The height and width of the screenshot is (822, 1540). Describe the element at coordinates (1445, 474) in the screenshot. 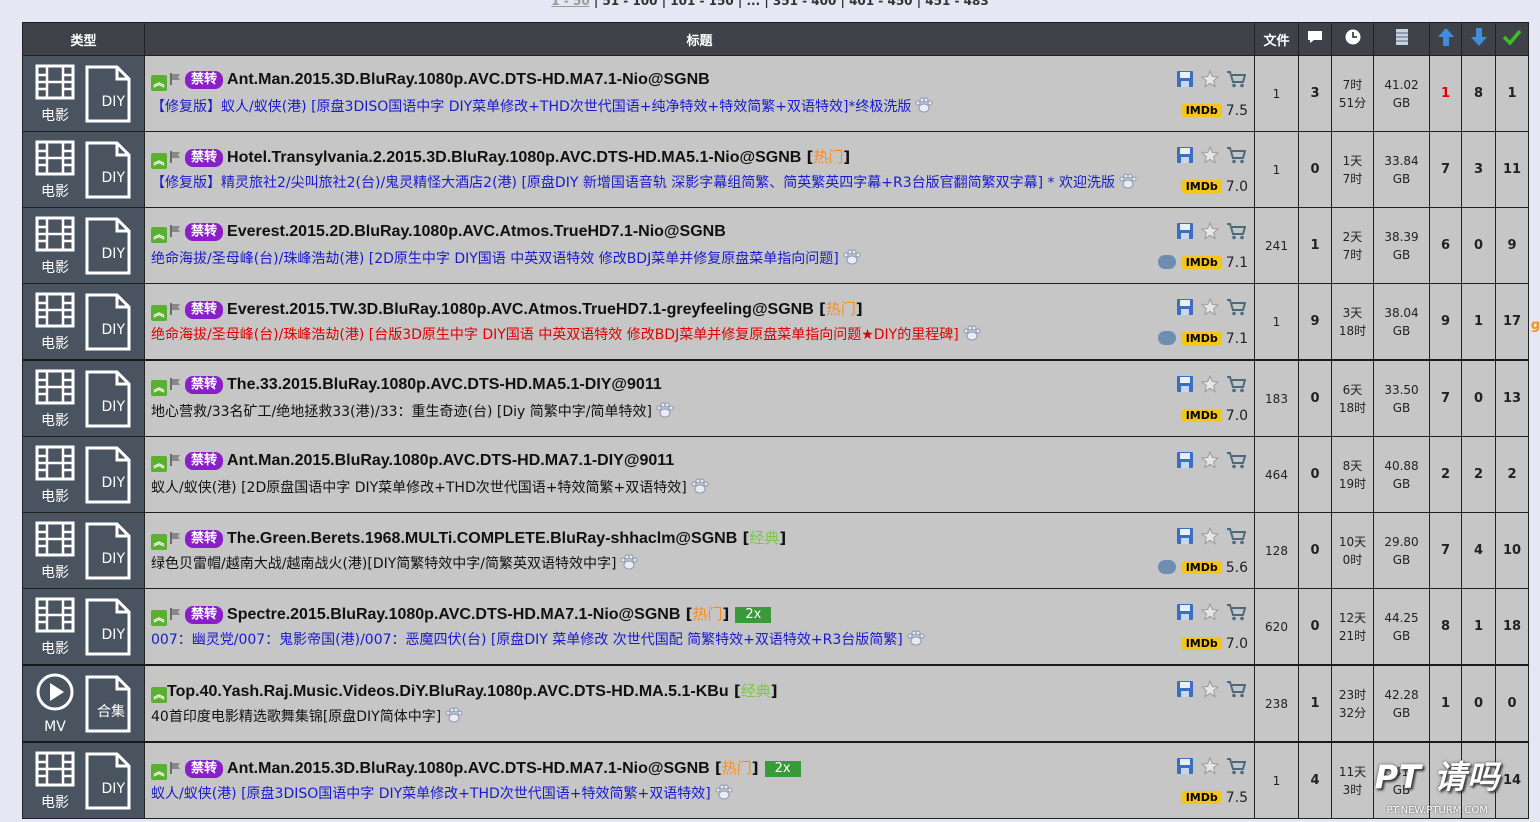

I see `seeders-count: 2` at that location.